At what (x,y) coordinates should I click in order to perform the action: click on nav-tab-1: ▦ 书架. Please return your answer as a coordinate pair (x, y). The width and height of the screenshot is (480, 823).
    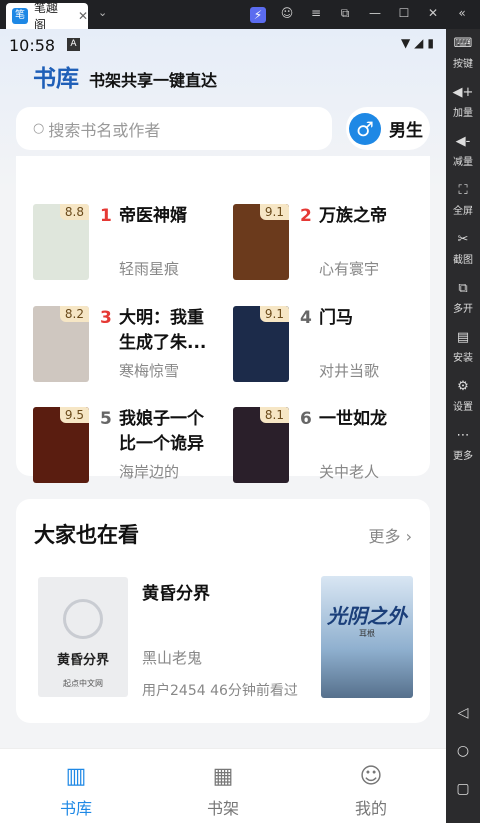
    Looking at the image, I should click on (223, 791).